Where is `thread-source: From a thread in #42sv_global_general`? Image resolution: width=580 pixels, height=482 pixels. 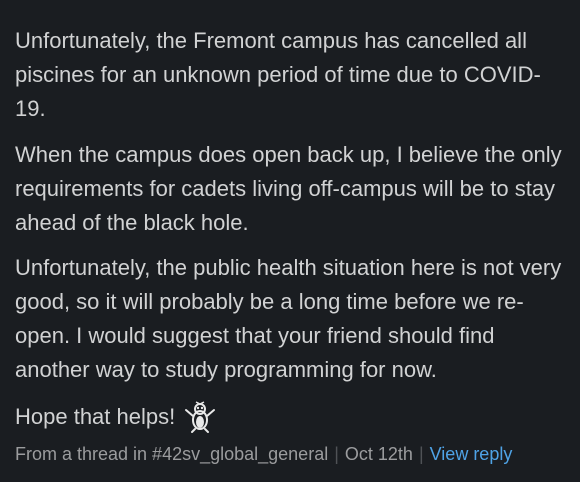 thread-source: From a thread in #42sv_global_general is located at coordinates (172, 454).